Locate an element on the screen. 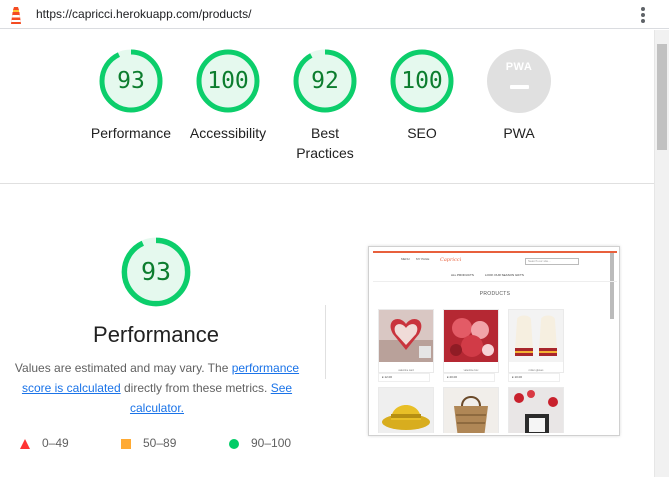  legend-range: 50–89 is located at coordinates (160, 443).